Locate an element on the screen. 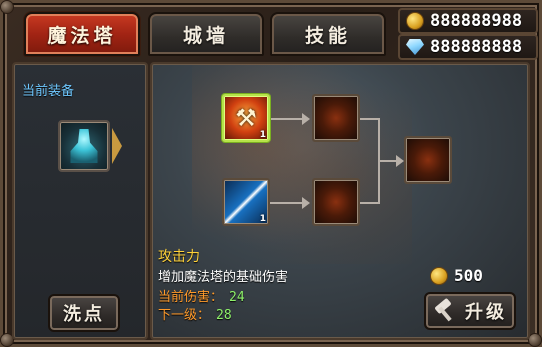 The height and width of the screenshot is (347, 542). skill-description: 增加魔法塔的基础伤害 is located at coordinates (223, 277).